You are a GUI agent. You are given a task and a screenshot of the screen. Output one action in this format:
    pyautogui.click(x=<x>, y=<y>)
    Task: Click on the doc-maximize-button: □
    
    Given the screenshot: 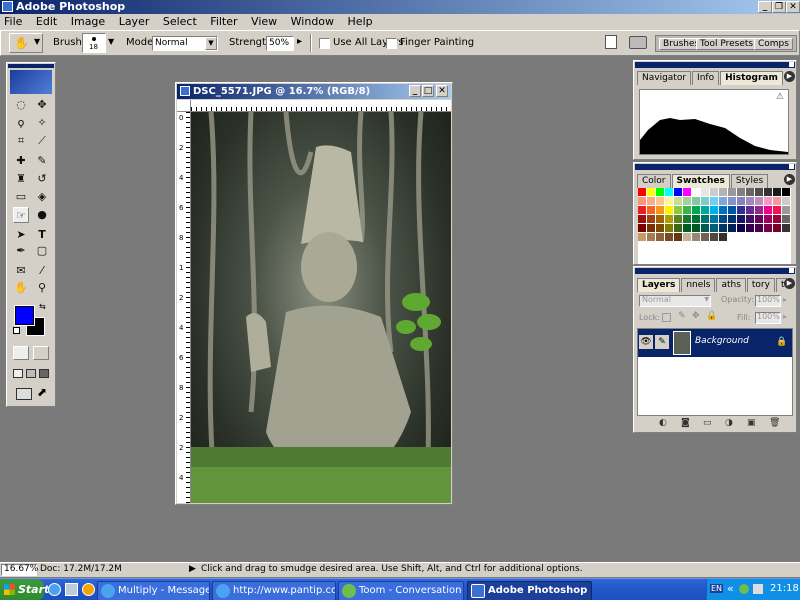 What is the action you would take?
    pyautogui.click(x=428, y=91)
    